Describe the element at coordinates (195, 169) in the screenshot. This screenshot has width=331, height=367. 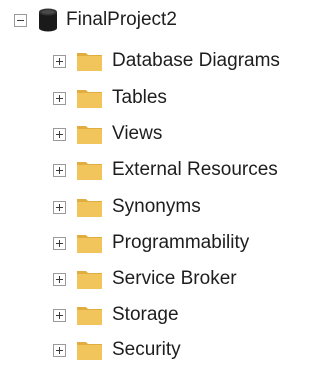
I see `tree-node-label: External Resources` at that location.